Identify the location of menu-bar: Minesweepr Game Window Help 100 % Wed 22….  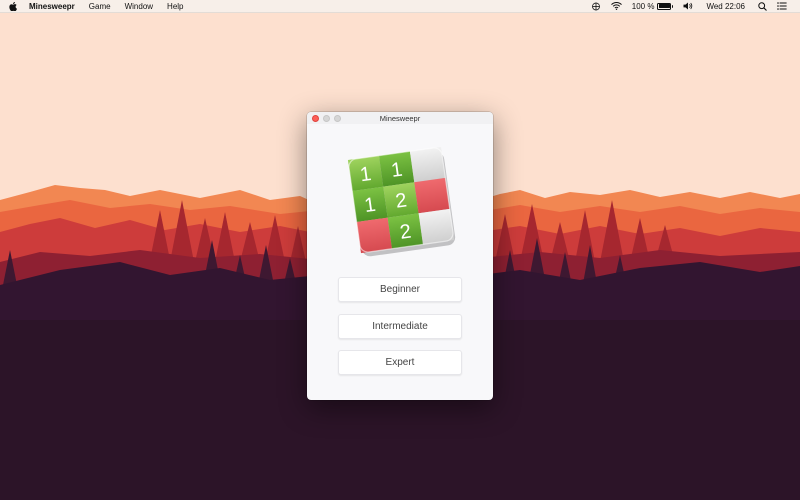
(400, 6).